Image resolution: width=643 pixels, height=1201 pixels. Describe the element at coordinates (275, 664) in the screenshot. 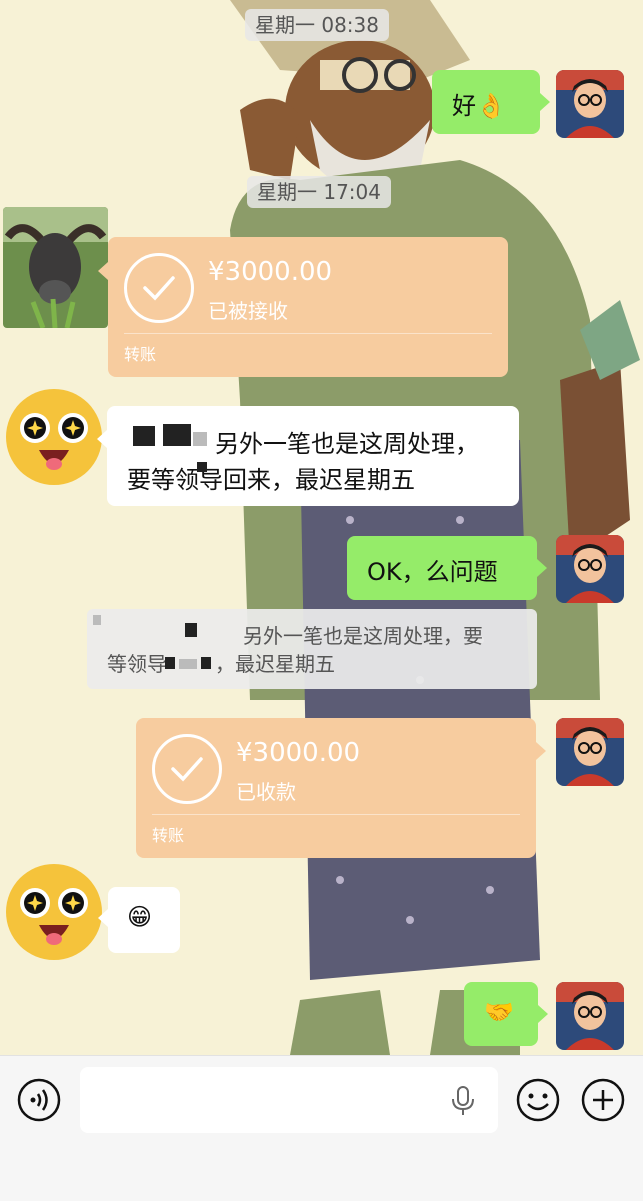

I see `quote-text: ，最迟星期五` at that location.